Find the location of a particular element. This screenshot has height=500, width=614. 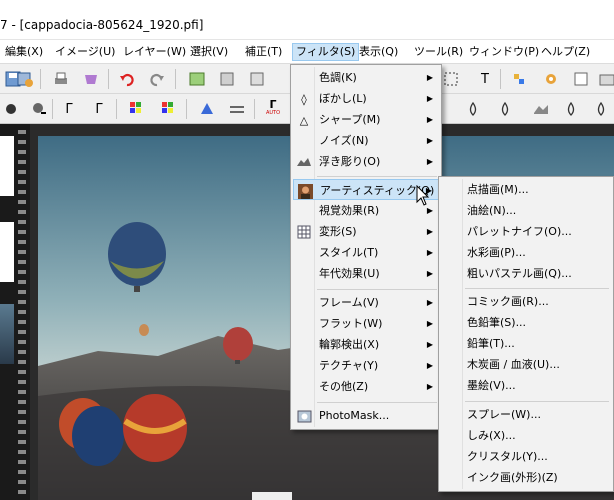

menu-item-age-effects: 年代効果(U) ▶ is located at coordinates (366, 273).